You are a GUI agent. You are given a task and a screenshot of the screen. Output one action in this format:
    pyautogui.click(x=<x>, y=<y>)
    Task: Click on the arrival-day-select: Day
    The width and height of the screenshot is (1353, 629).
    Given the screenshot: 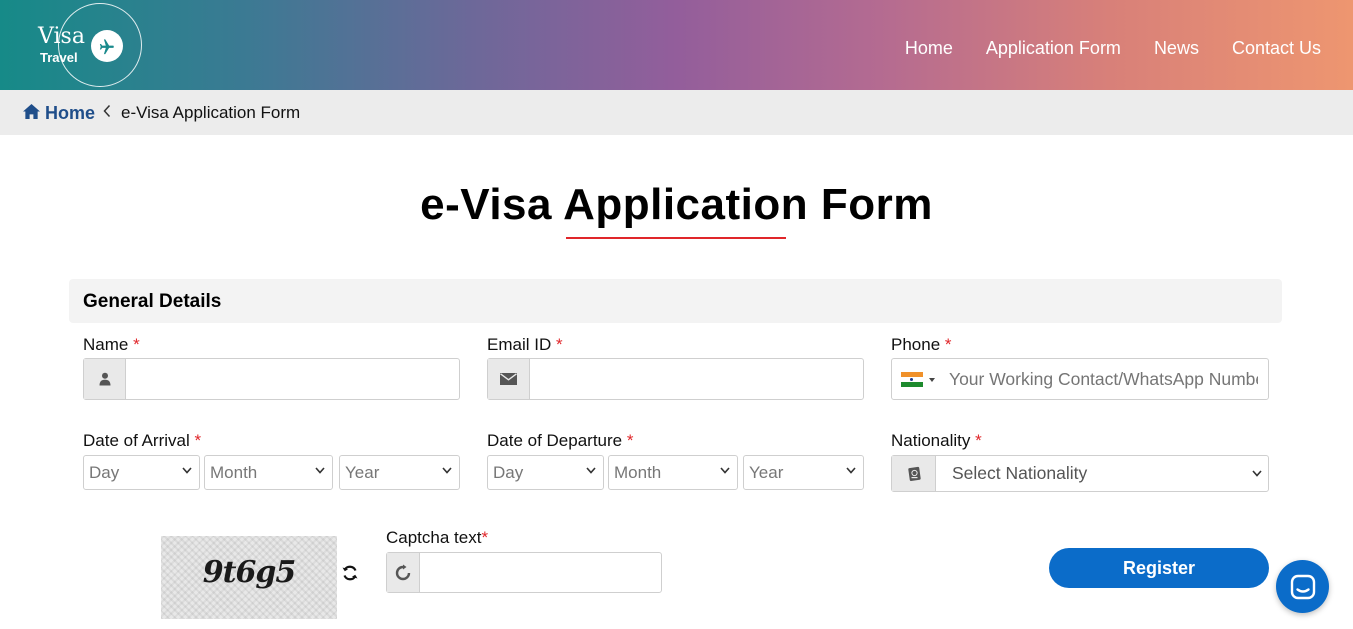 What is the action you would take?
    pyautogui.click(x=141, y=472)
    